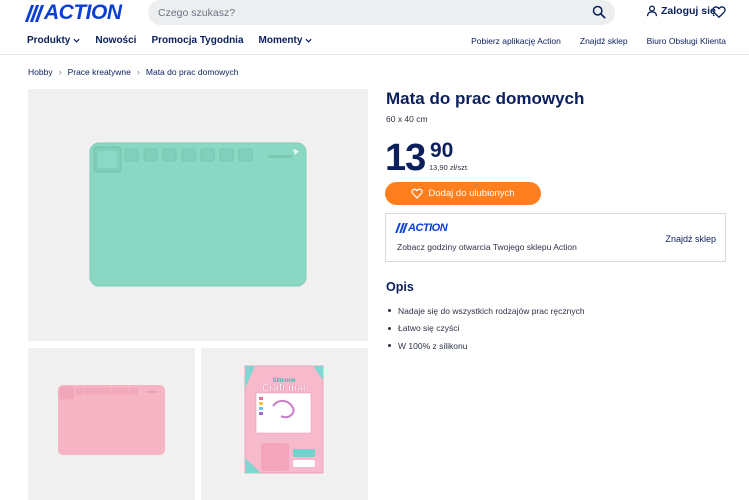 The image size is (749, 500). What do you see at coordinates (49, 40) in the screenshot?
I see `nav-item-label: Produkty` at bounding box center [49, 40].